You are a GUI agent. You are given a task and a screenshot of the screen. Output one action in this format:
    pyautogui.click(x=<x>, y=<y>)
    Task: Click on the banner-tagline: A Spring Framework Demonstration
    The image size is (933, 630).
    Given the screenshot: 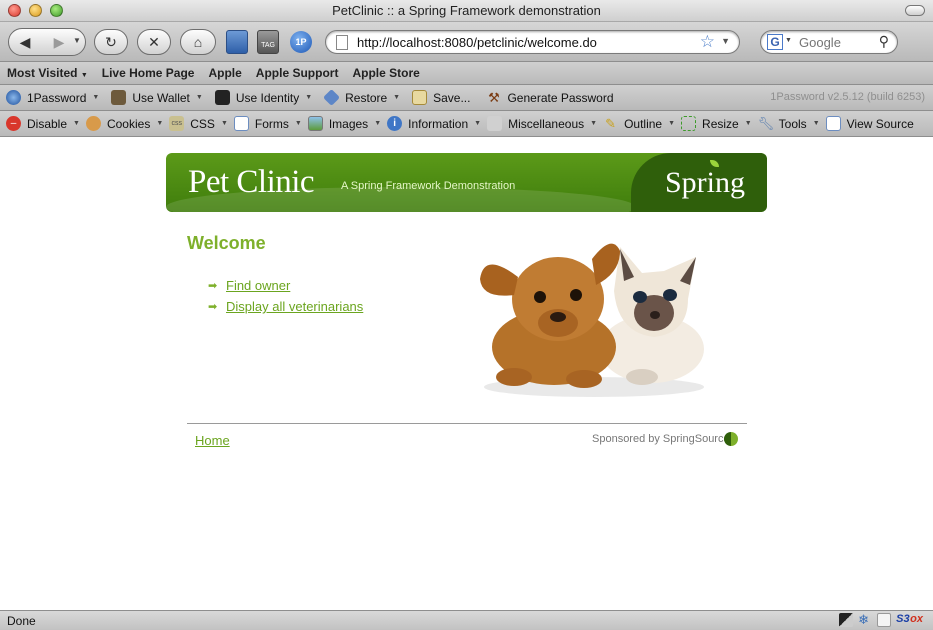 What is the action you would take?
    pyautogui.click(x=428, y=186)
    